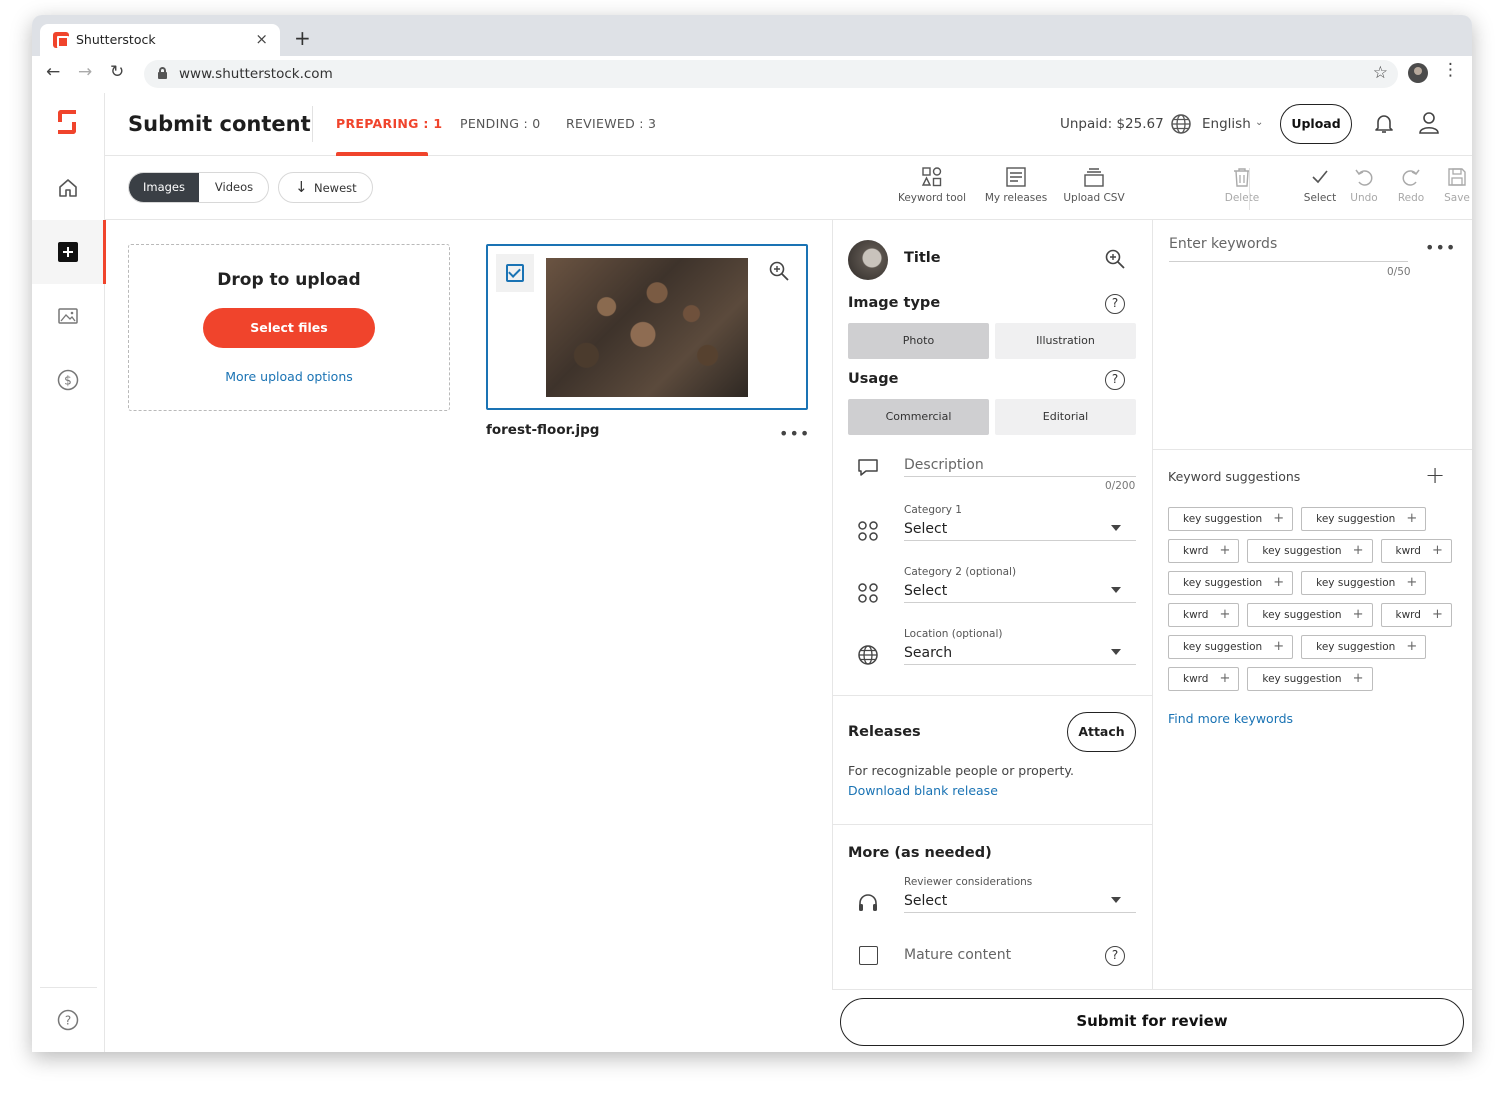 The image size is (1504, 1100). Describe the element at coordinates (1364, 185) in the screenshot. I see `undo-button: Undo` at that location.